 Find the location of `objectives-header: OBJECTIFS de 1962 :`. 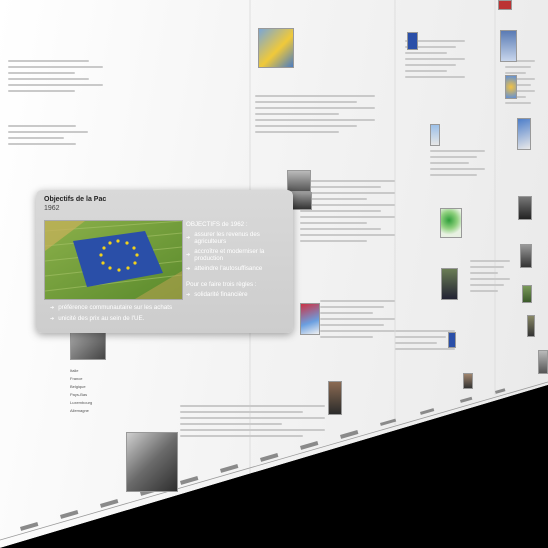

objectives-header: OBJECTIFS de 1962 : is located at coordinates (217, 224).